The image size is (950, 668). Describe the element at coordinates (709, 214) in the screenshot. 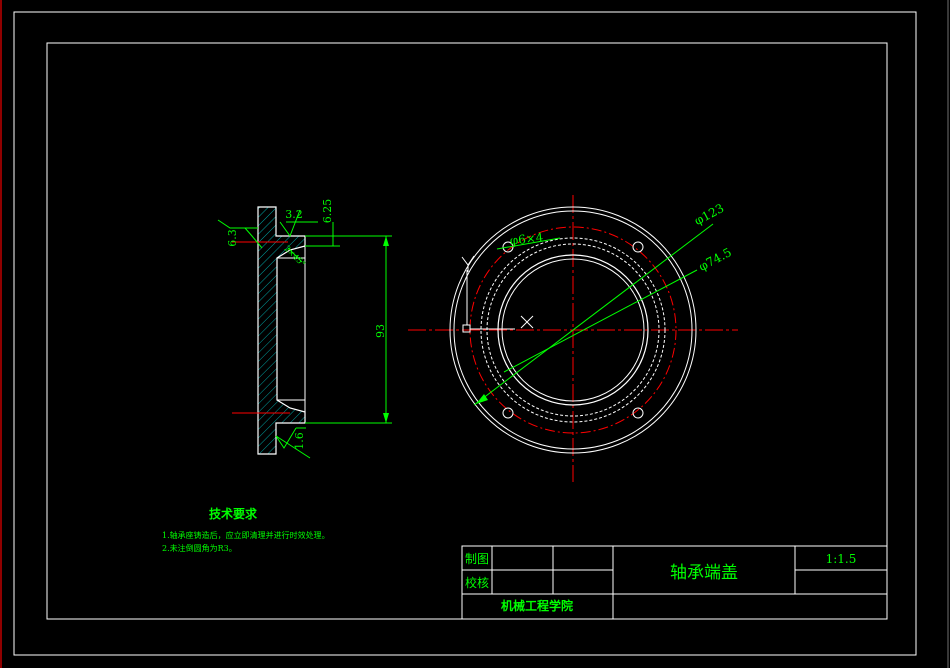

I see `dim-outer-label: φ123` at that location.